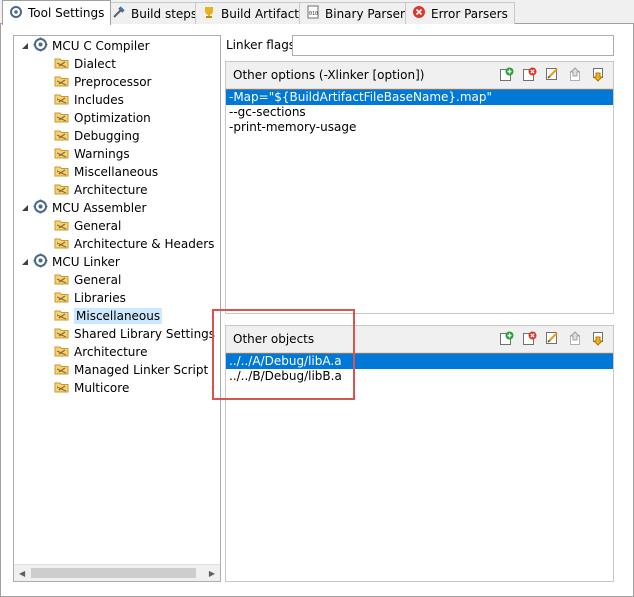 This screenshot has height=597, width=634. Describe the element at coordinates (212, 573) in the screenshot. I see `scroll-right-icon: ▶` at that location.